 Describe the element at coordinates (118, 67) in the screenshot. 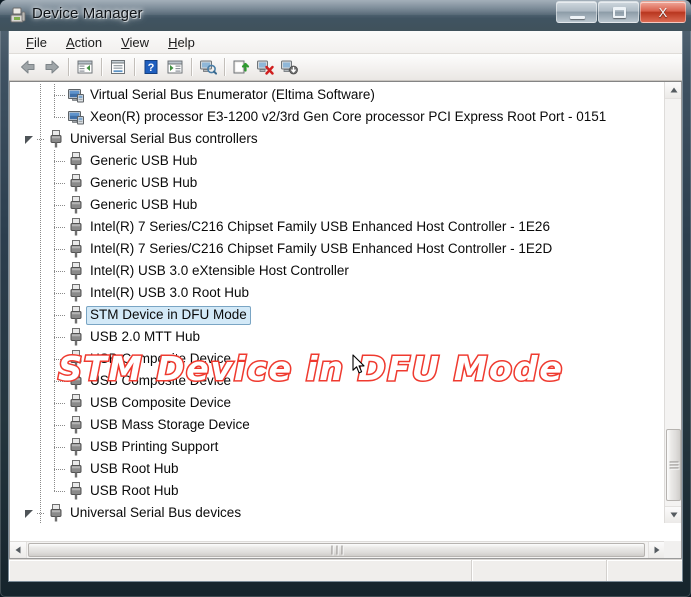

I see `properties-icon` at that location.